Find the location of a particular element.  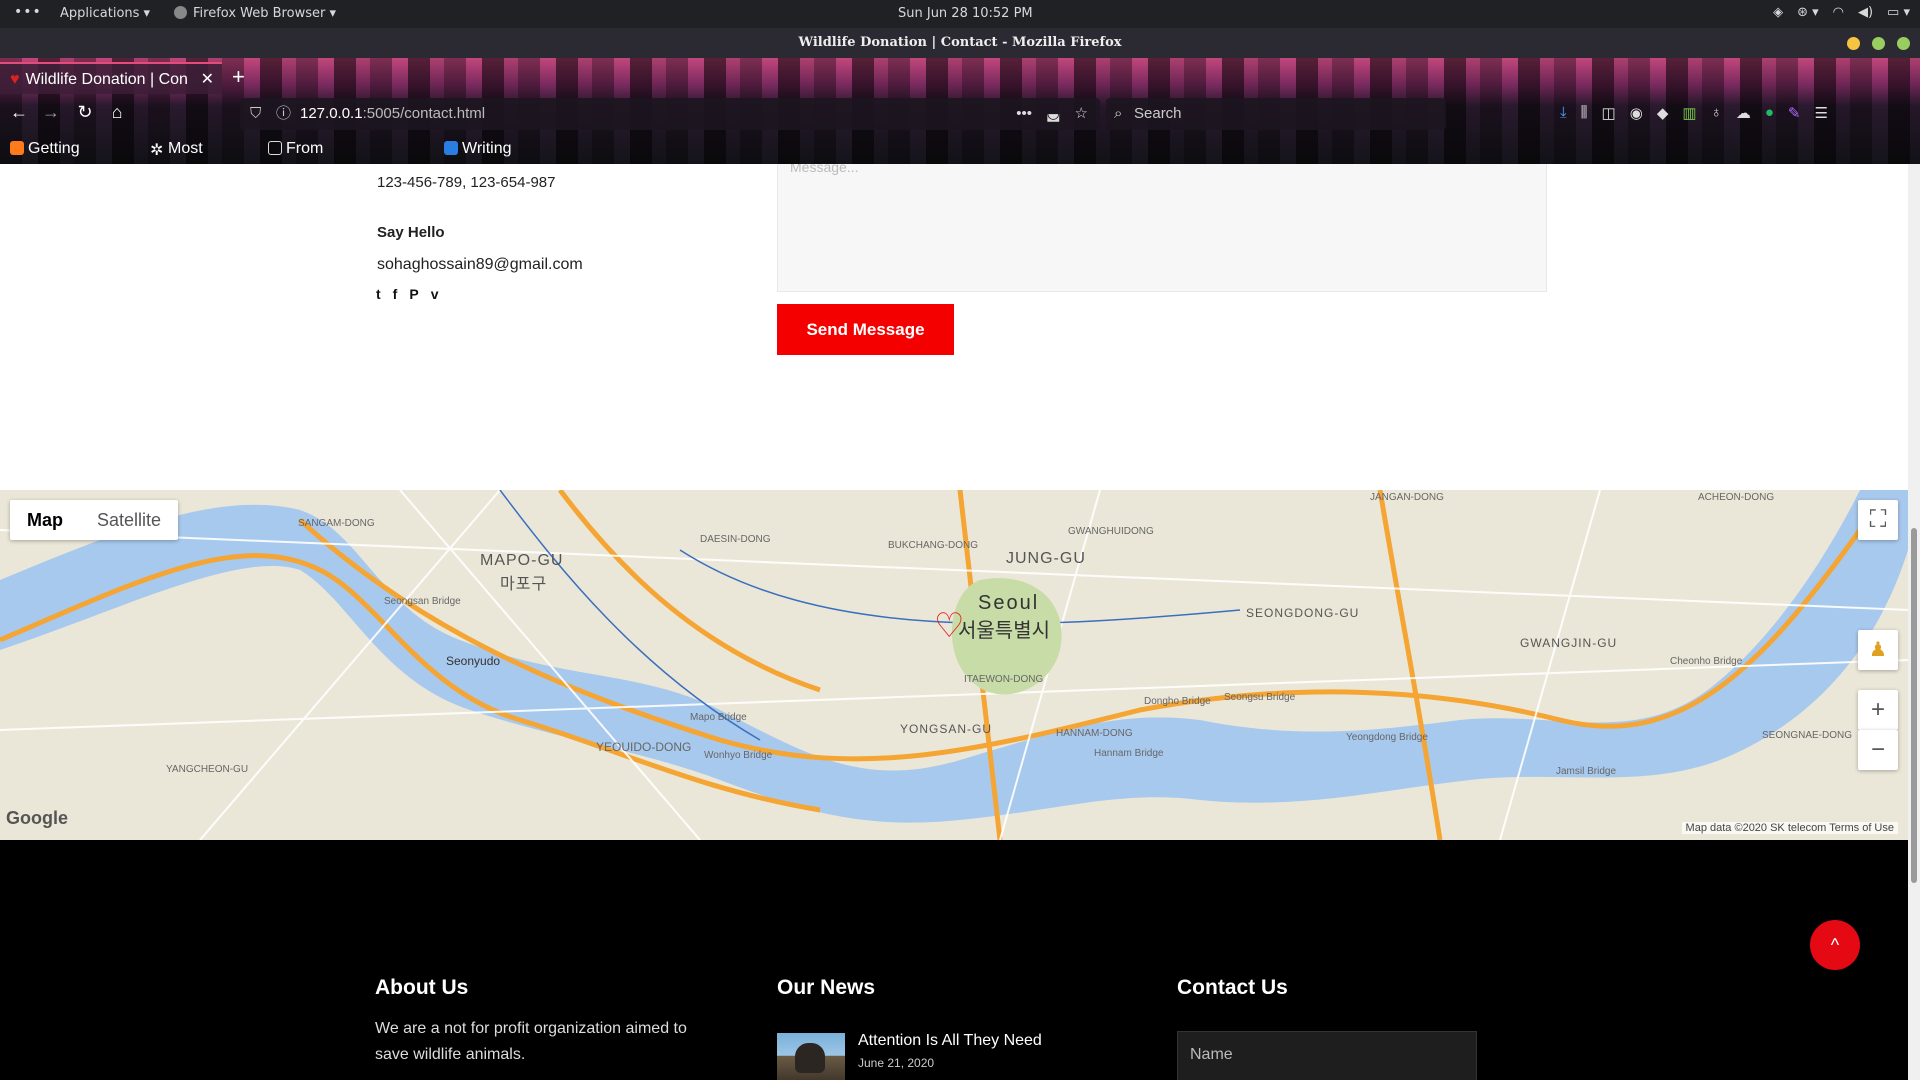

bookmark-most-visited: ✲Most Visited is located at coordinates (176, 149).